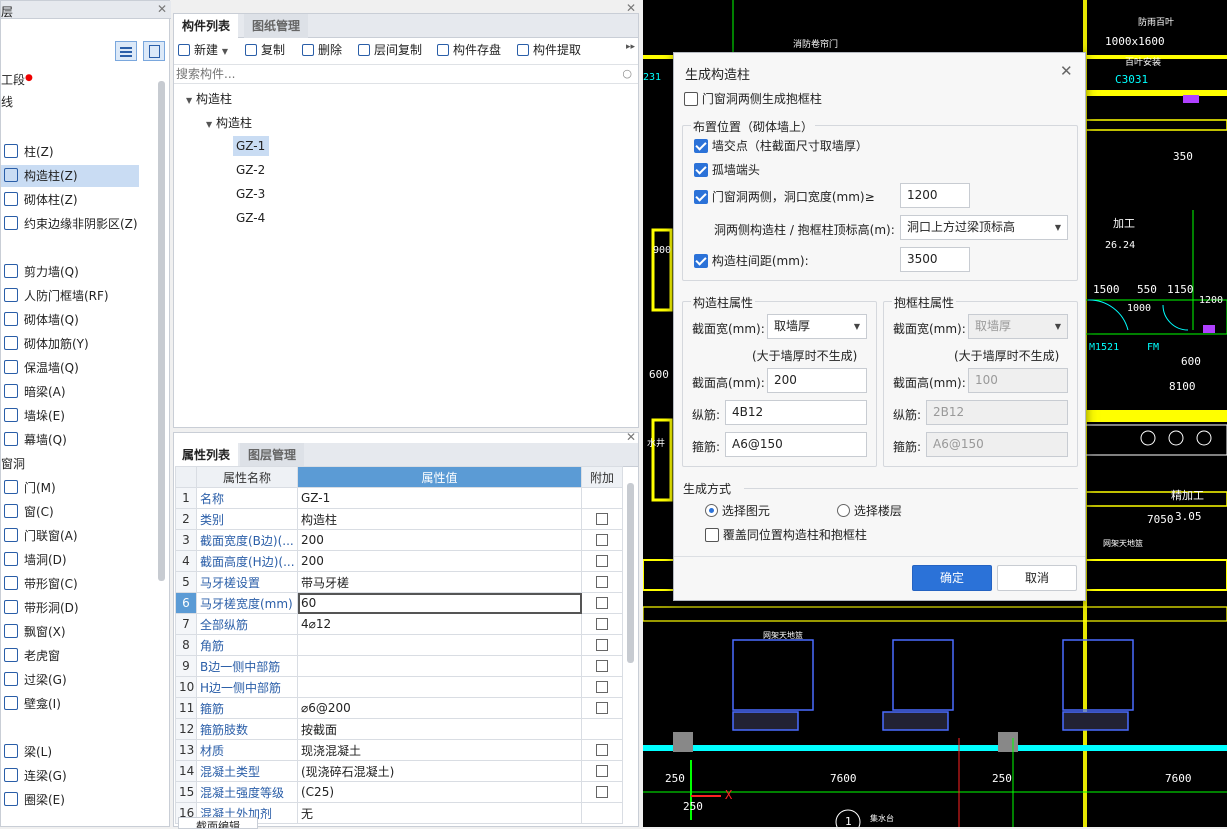 The image size is (1227, 829). What do you see at coordinates (209, 98) in the screenshot?
I see `tree-root: ▼ 构造柱` at bounding box center [209, 98].